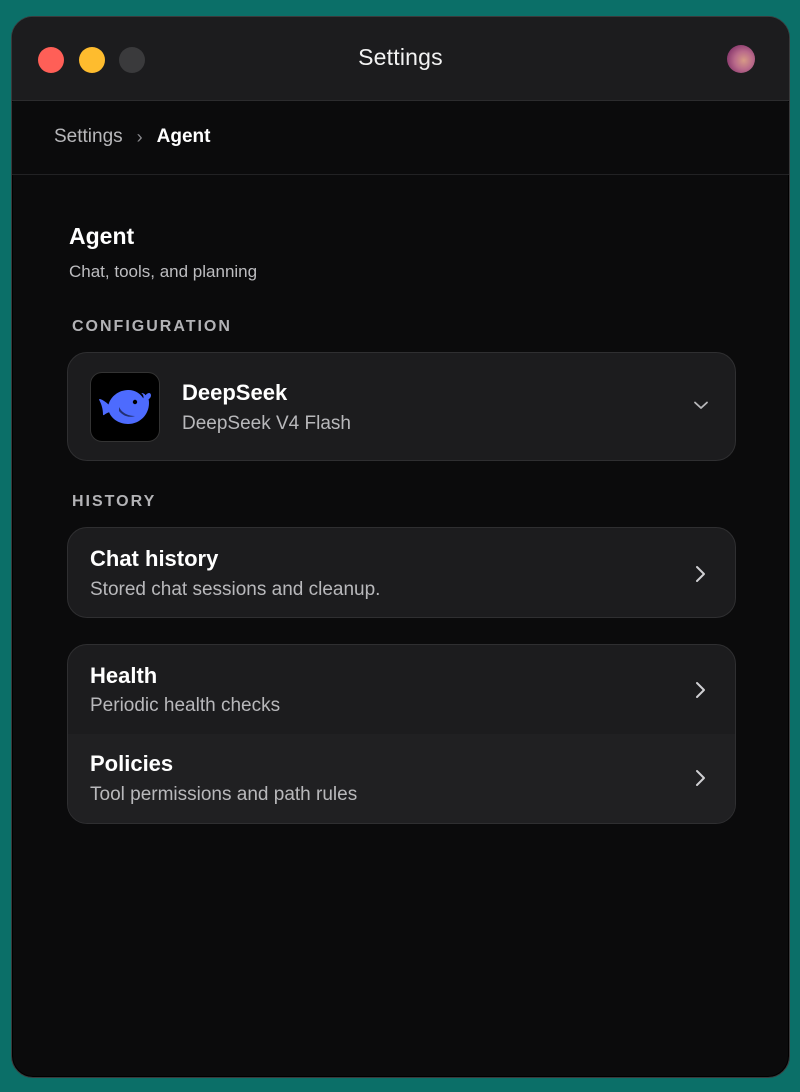 Image resolution: width=800 pixels, height=1092 pixels. What do you see at coordinates (400, 138) in the screenshot?
I see `breadcrumb-bar: Settings › Agent` at bounding box center [400, 138].